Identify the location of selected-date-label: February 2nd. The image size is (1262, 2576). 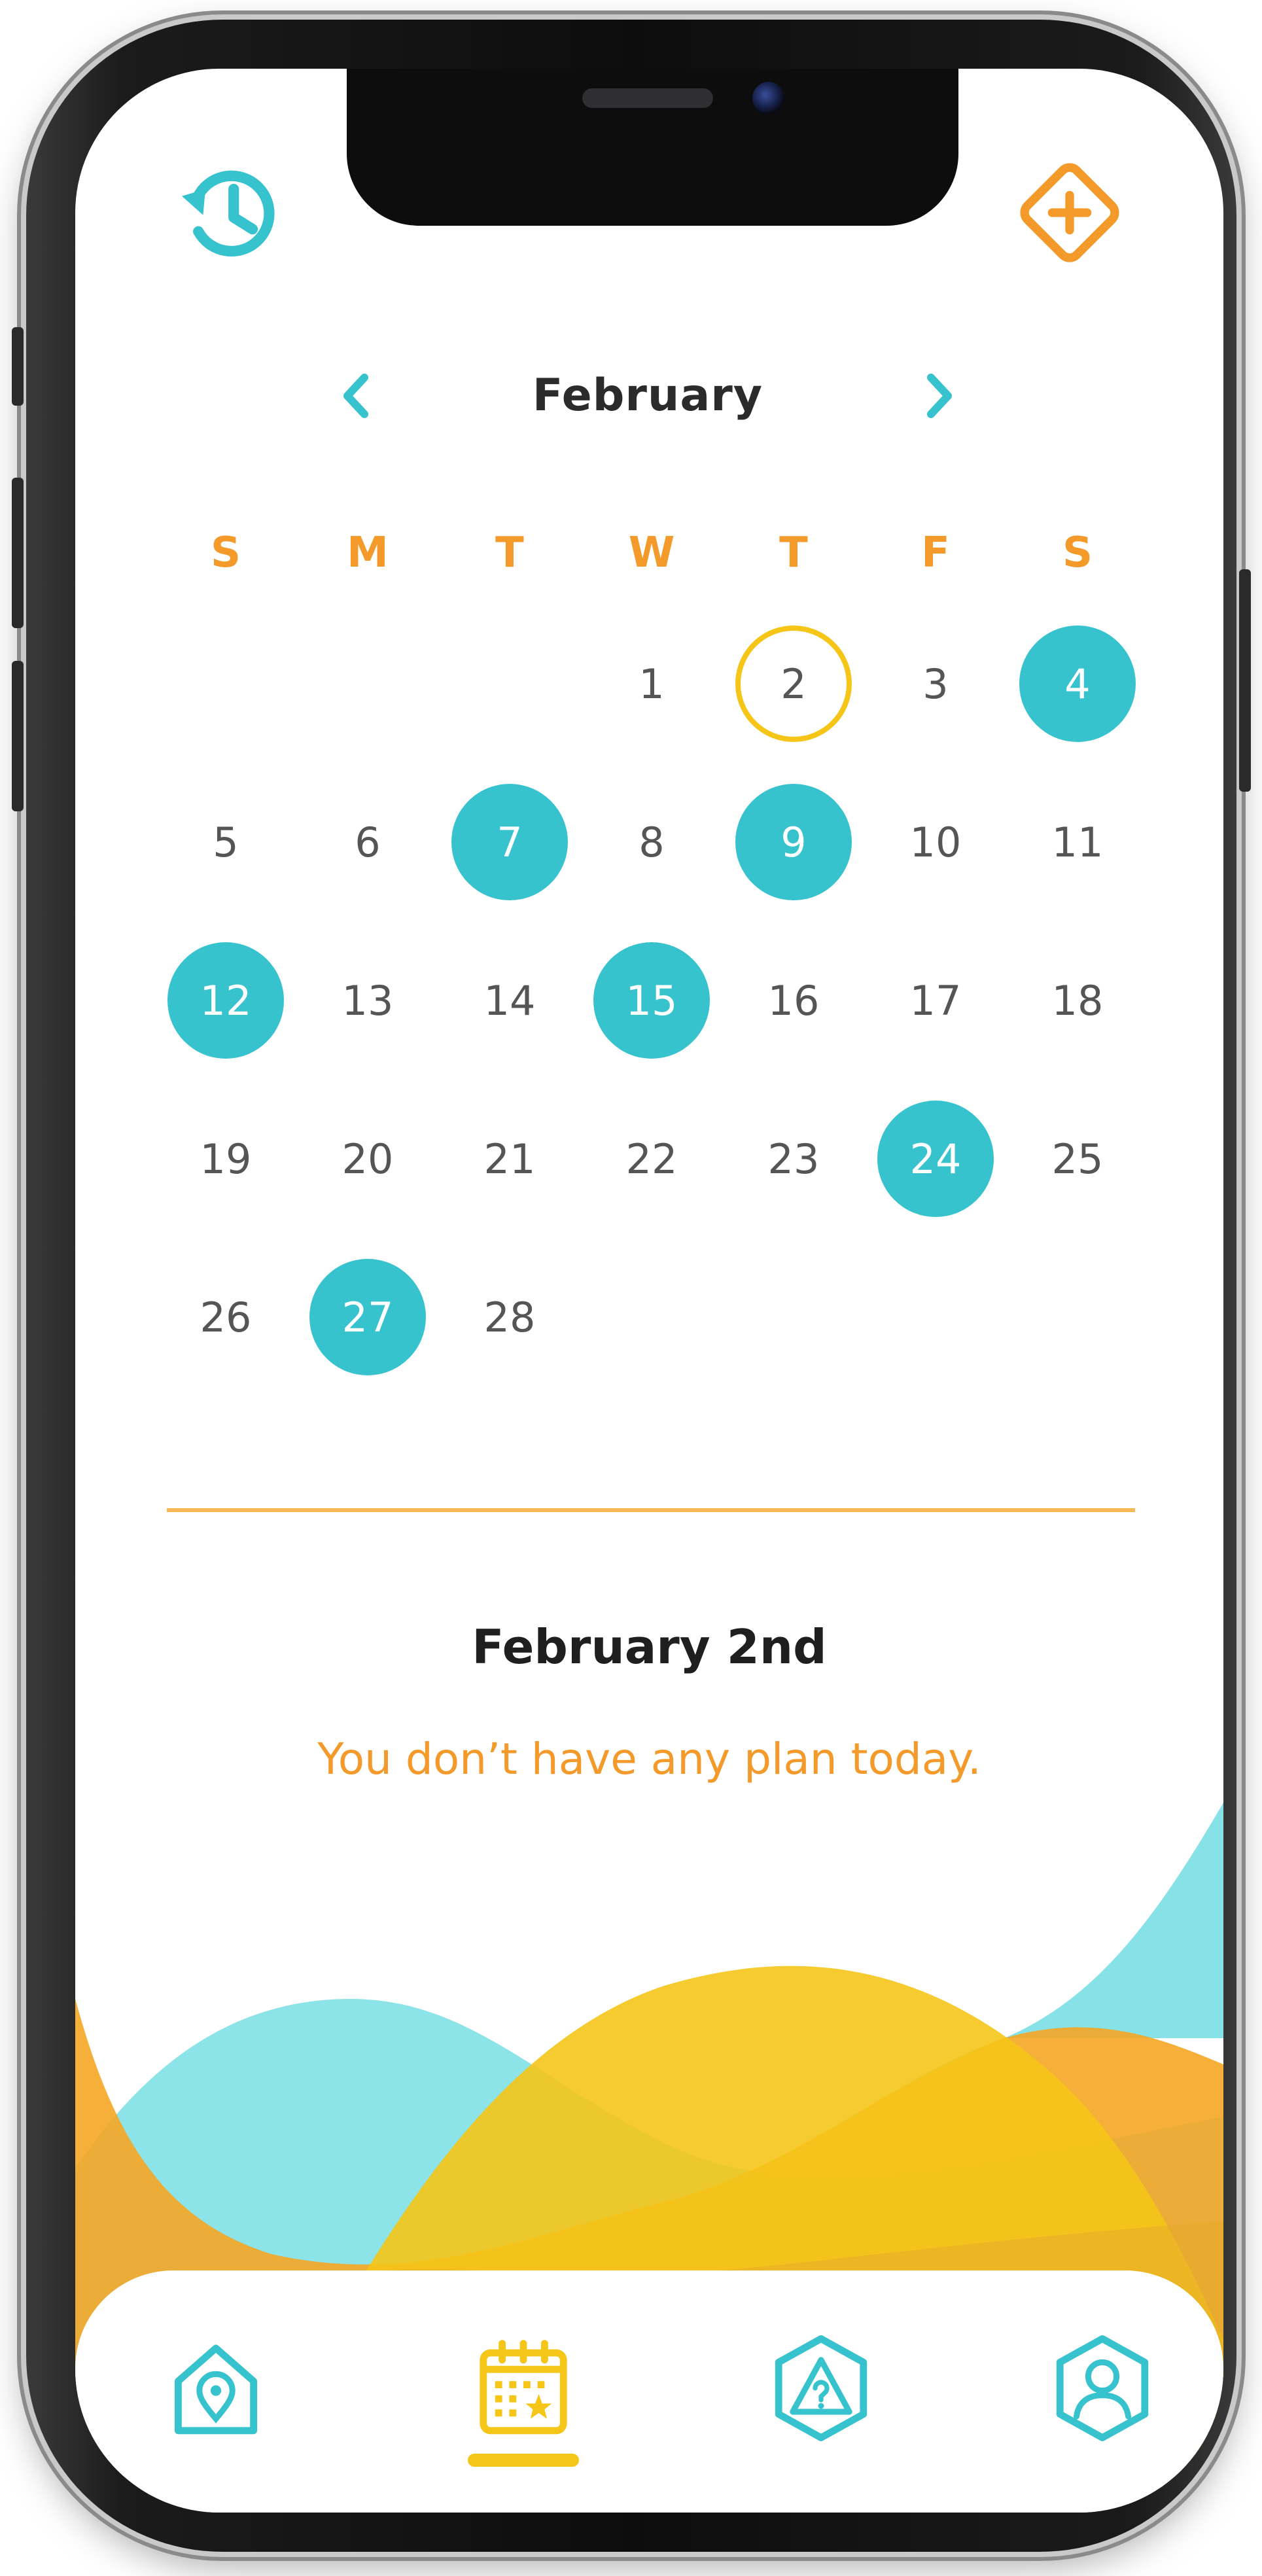
(649, 1646).